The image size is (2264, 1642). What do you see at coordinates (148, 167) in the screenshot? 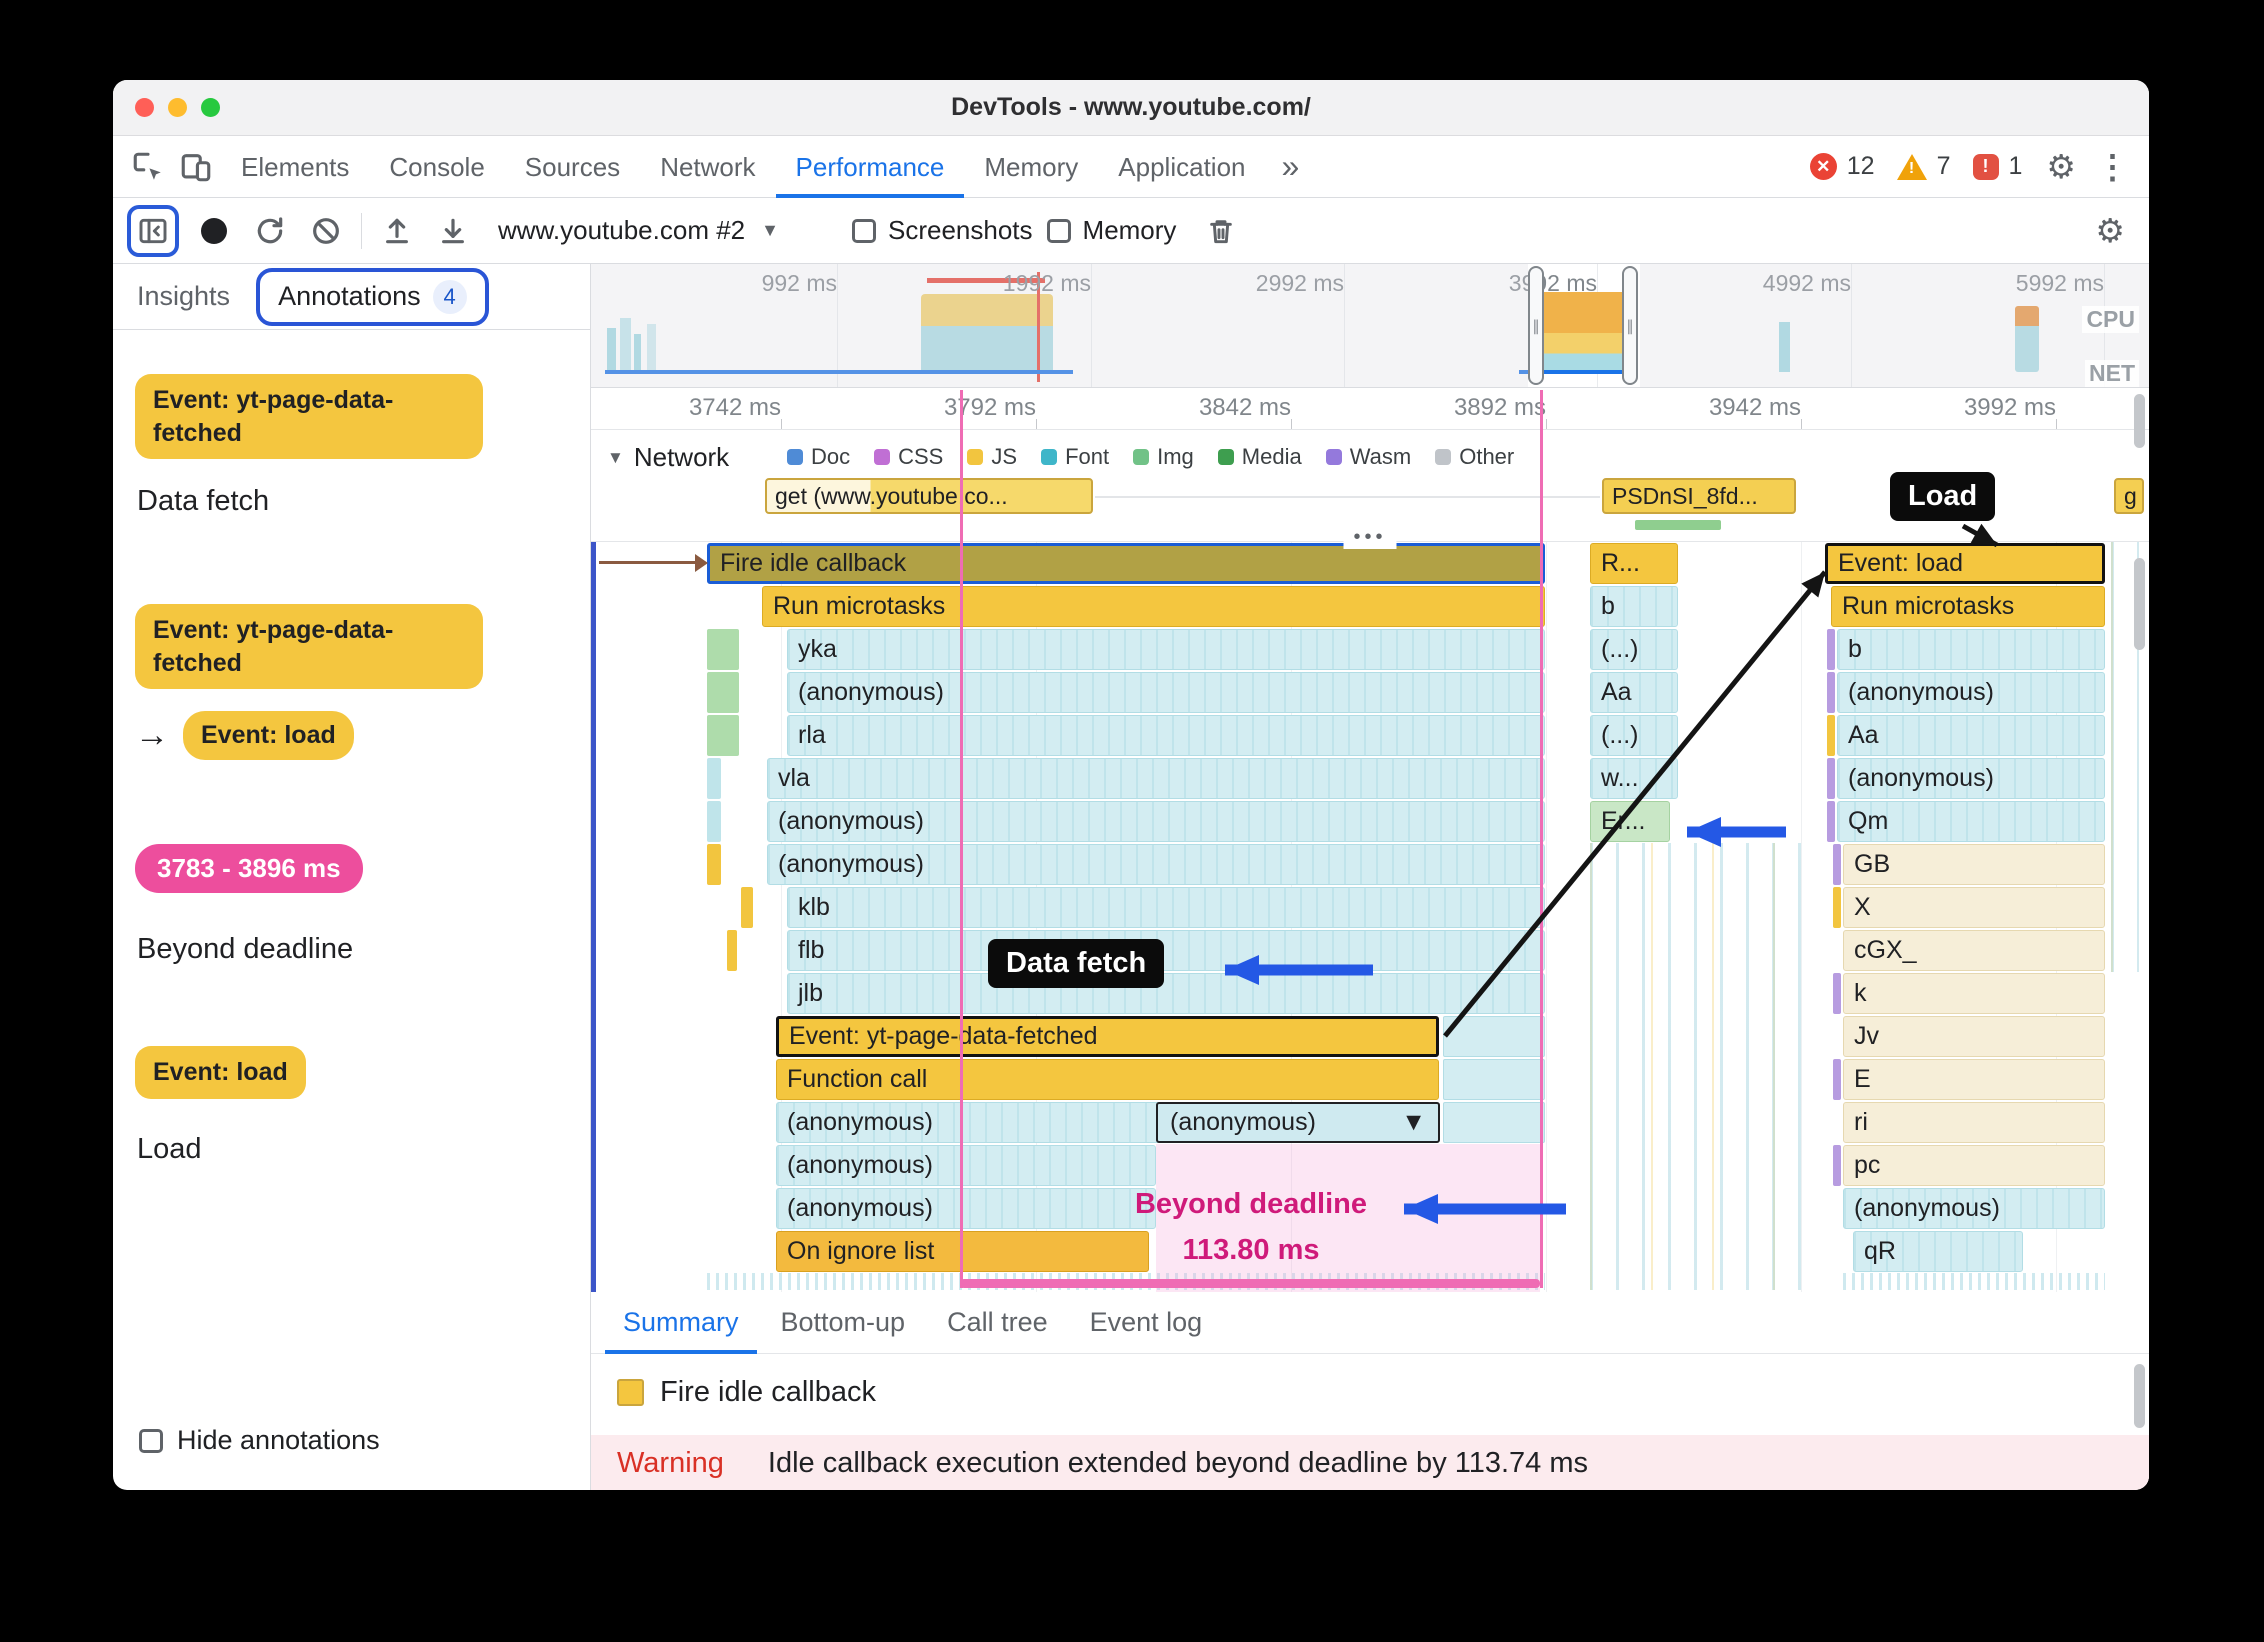
I see `inspect-element-icon` at bounding box center [148, 167].